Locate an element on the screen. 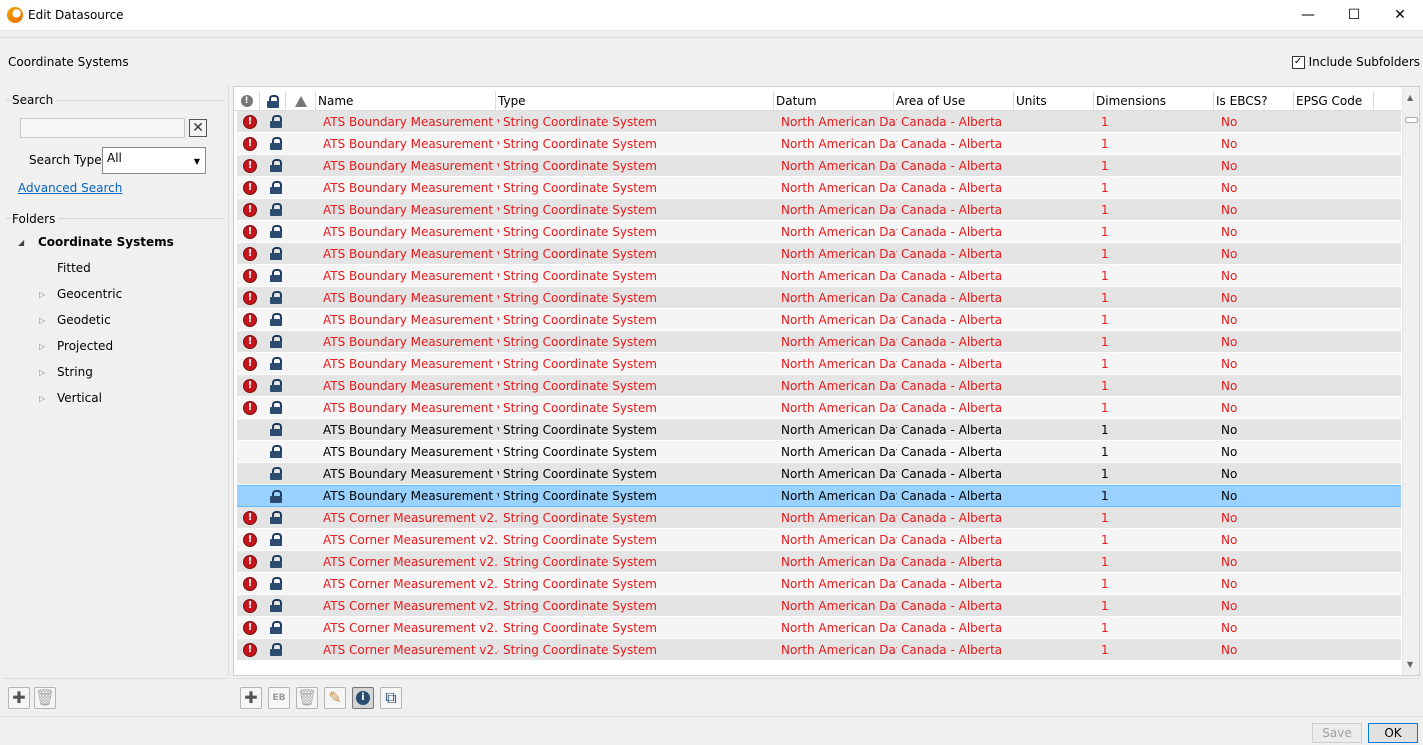  header-dimensions: Dimensions is located at coordinates (1154, 101).